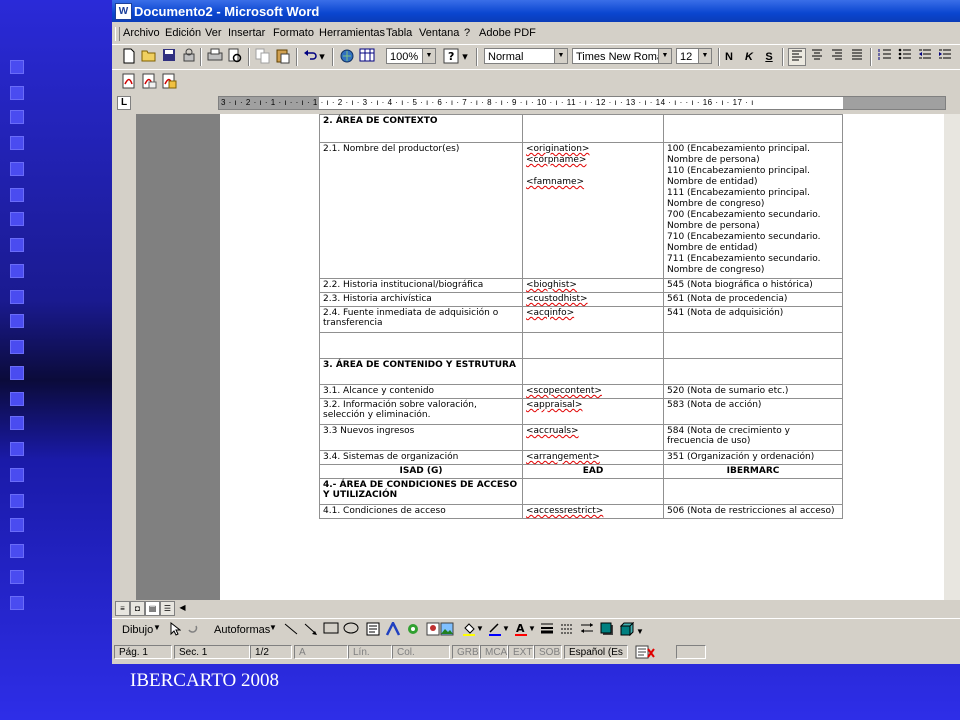 This screenshot has height=720, width=960. I want to click on print-preview-icon, so click(235, 57).